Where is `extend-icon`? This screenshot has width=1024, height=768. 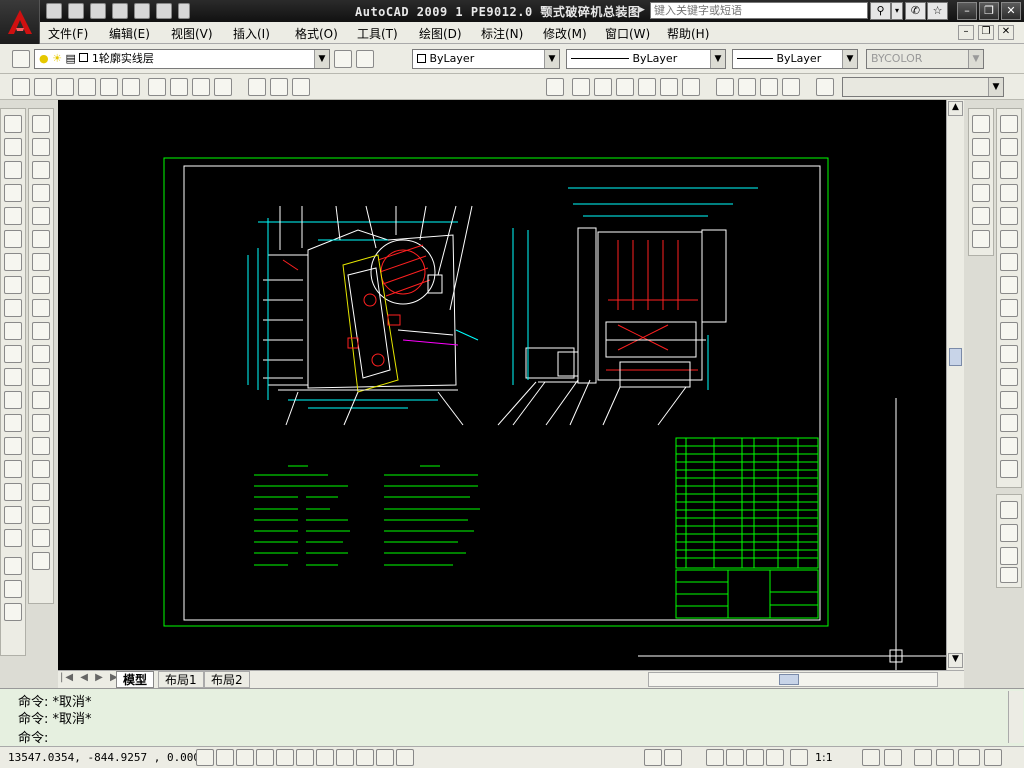 extend-icon is located at coordinates (1009, 354).